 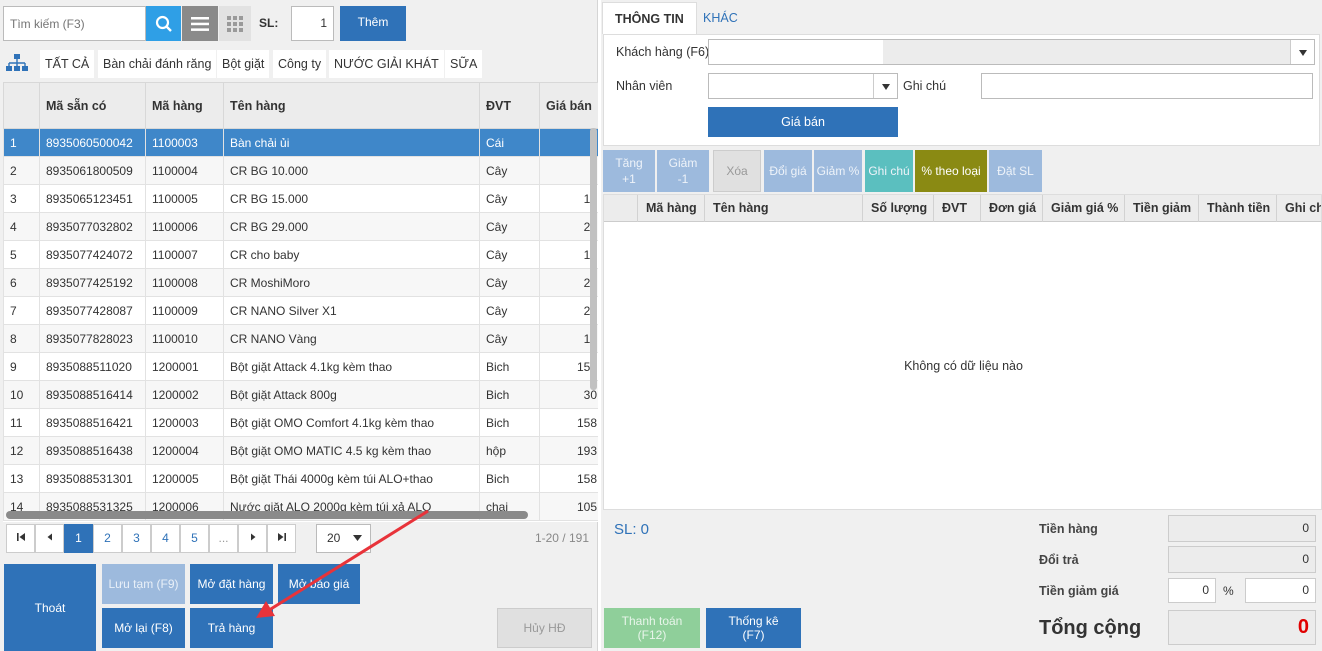 I want to click on total-quantity: SL: 0, so click(x=632, y=529).